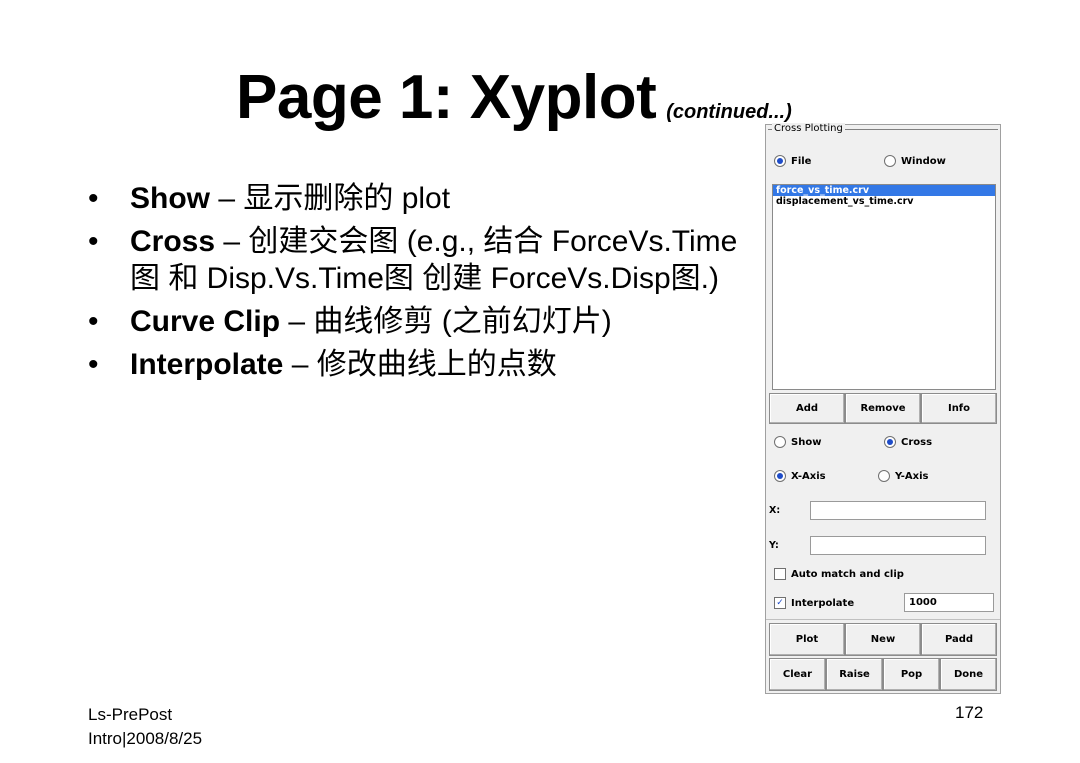 Image resolution: width=1080 pixels, height=763 pixels. I want to click on interpolate-checkbox: ✓ Interpolate, so click(814, 603).